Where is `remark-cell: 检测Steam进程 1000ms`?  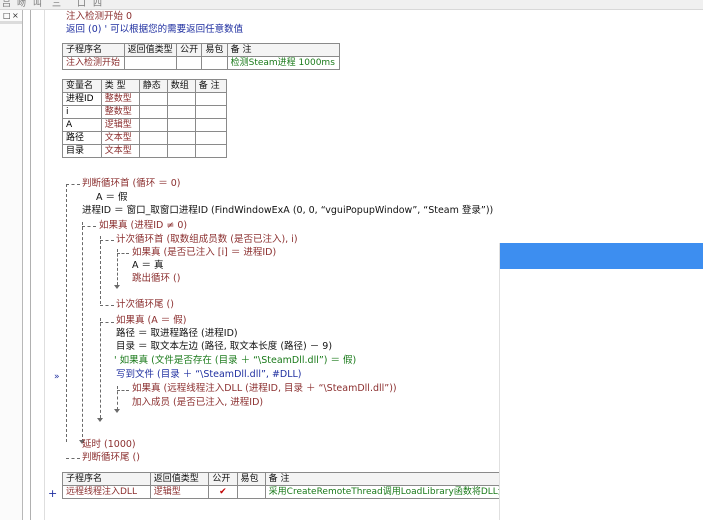 remark-cell: 检测Steam进程 1000ms is located at coordinates (283, 63).